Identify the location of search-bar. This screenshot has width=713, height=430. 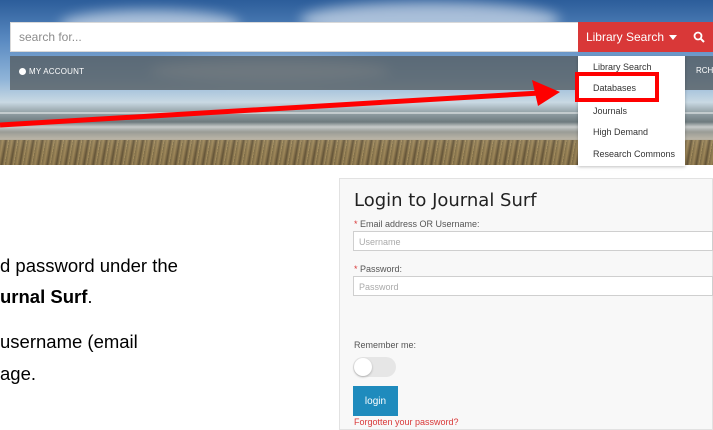
(295, 37).